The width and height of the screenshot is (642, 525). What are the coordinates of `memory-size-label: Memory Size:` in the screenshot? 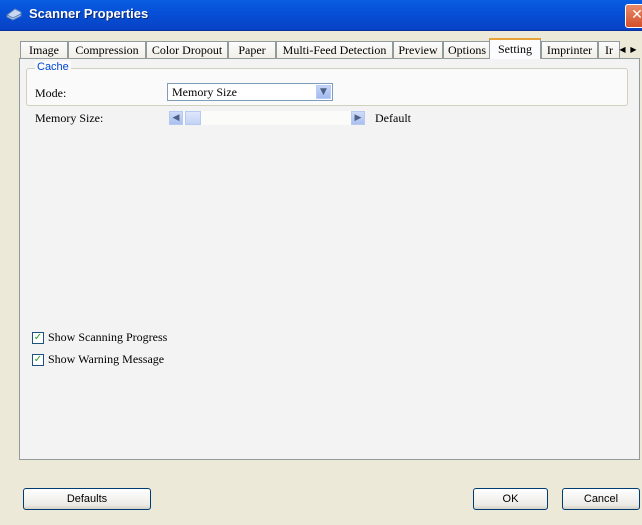 It's located at (69, 118).